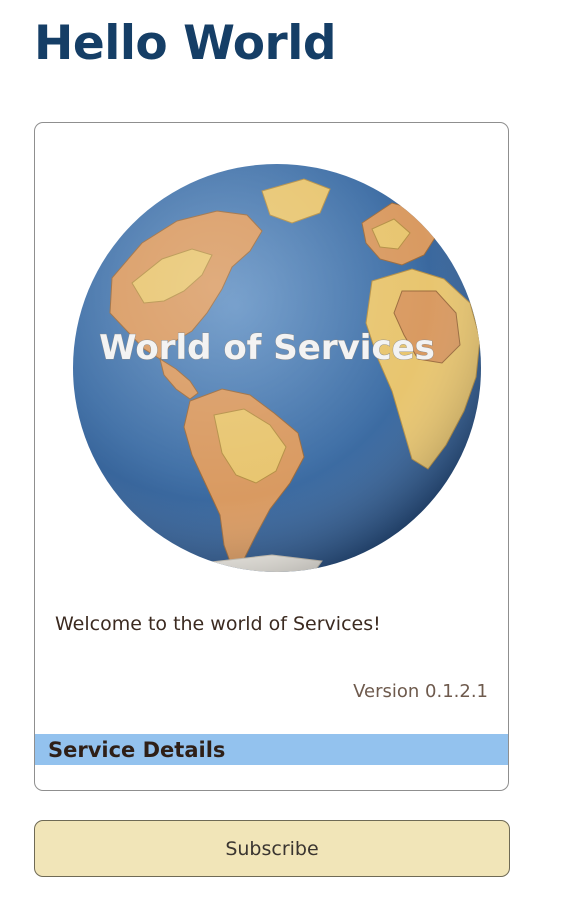 This screenshot has width=570, height=910. Describe the element at coordinates (185, 43) in the screenshot. I see `page-title: Hello World` at that location.